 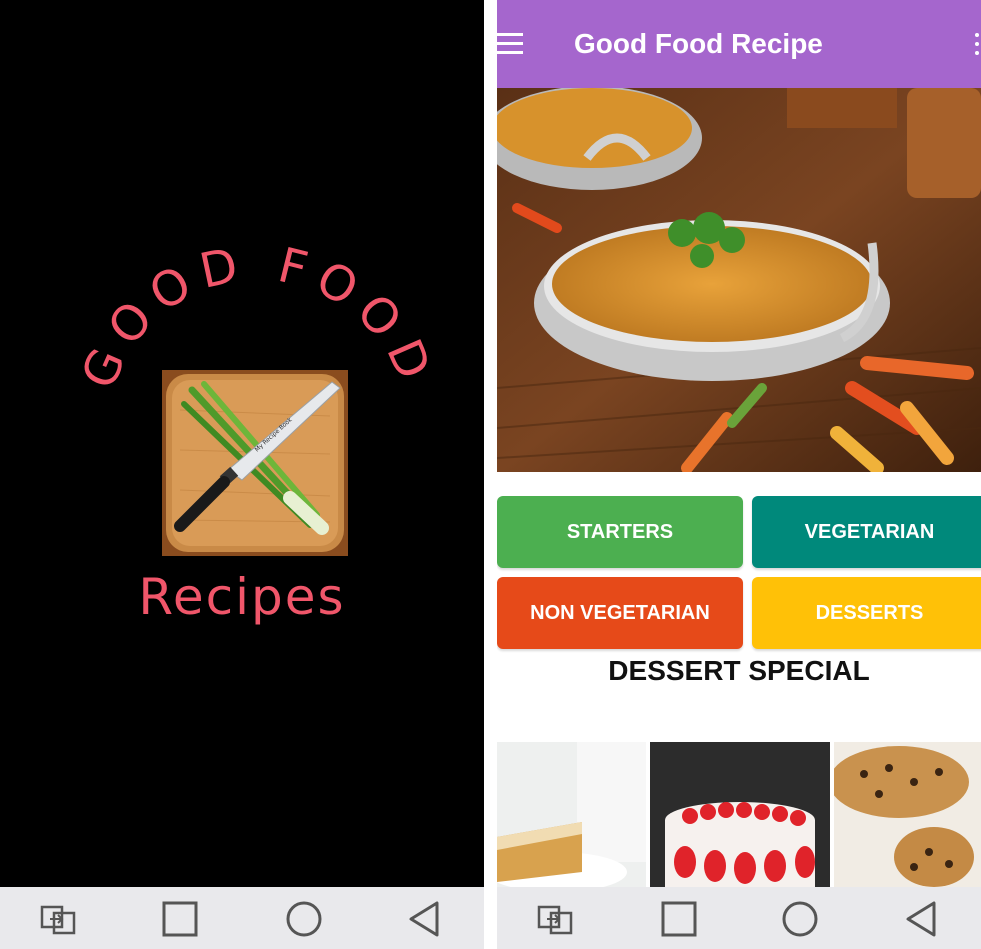 I want to click on more-vertical-icon, so click(x=978, y=45).